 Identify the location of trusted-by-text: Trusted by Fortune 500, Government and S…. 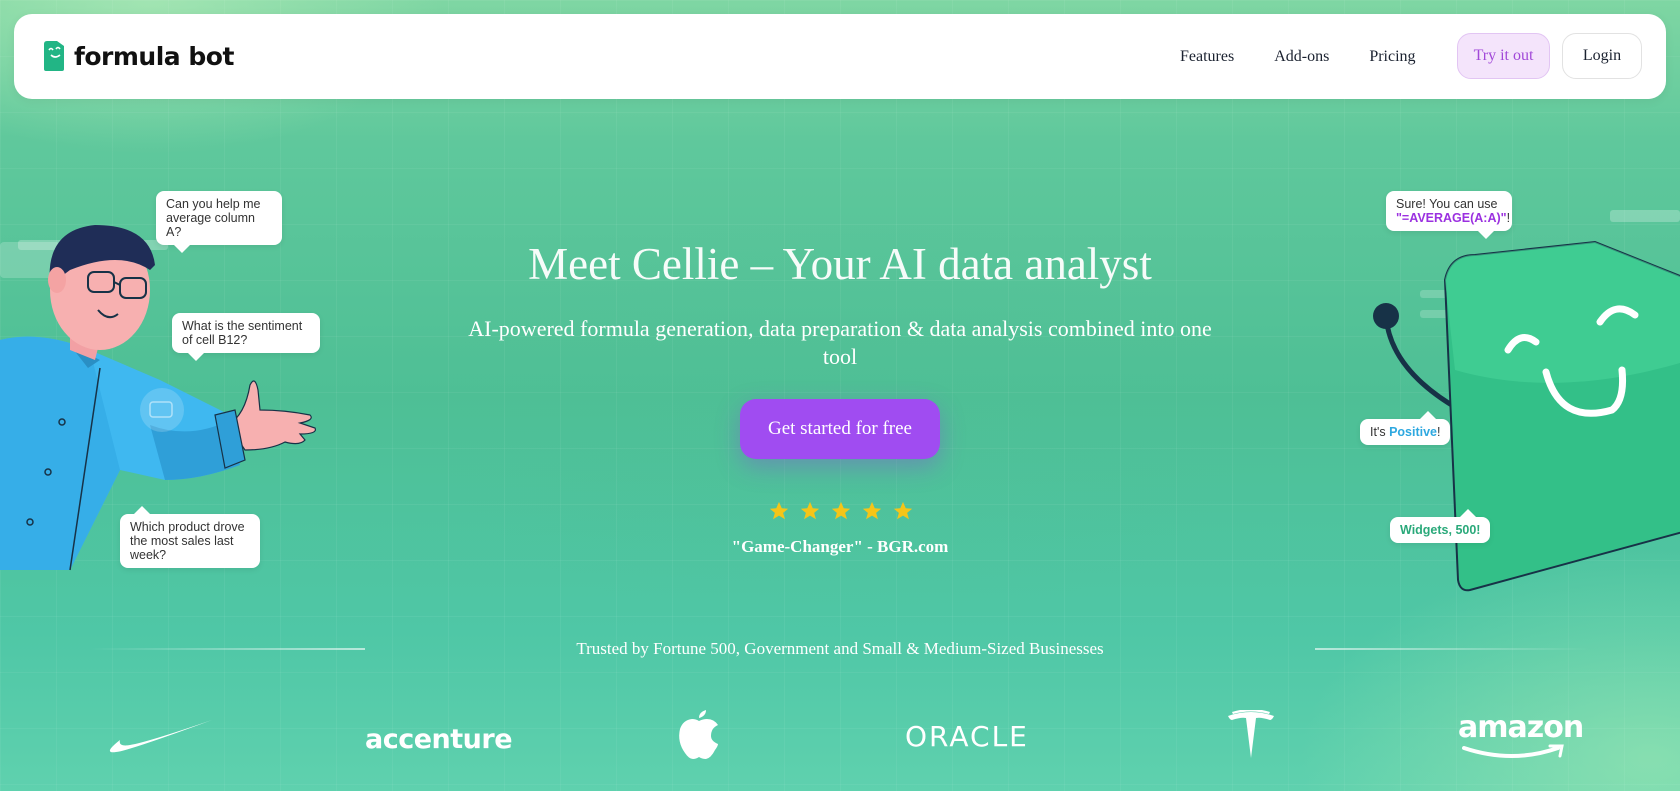
(840, 648).